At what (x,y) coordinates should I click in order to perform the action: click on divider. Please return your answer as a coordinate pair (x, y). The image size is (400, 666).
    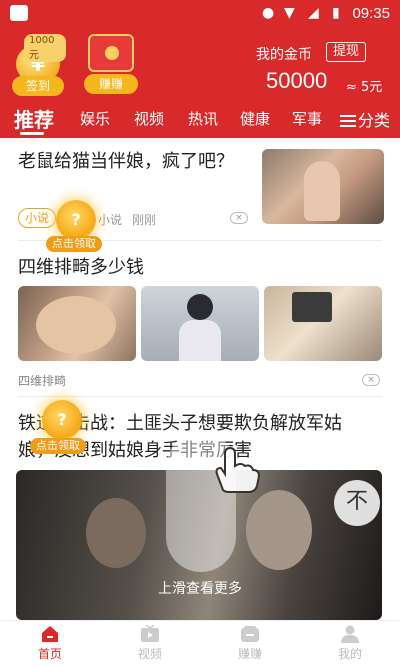
    Looking at the image, I should click on (200, 396).